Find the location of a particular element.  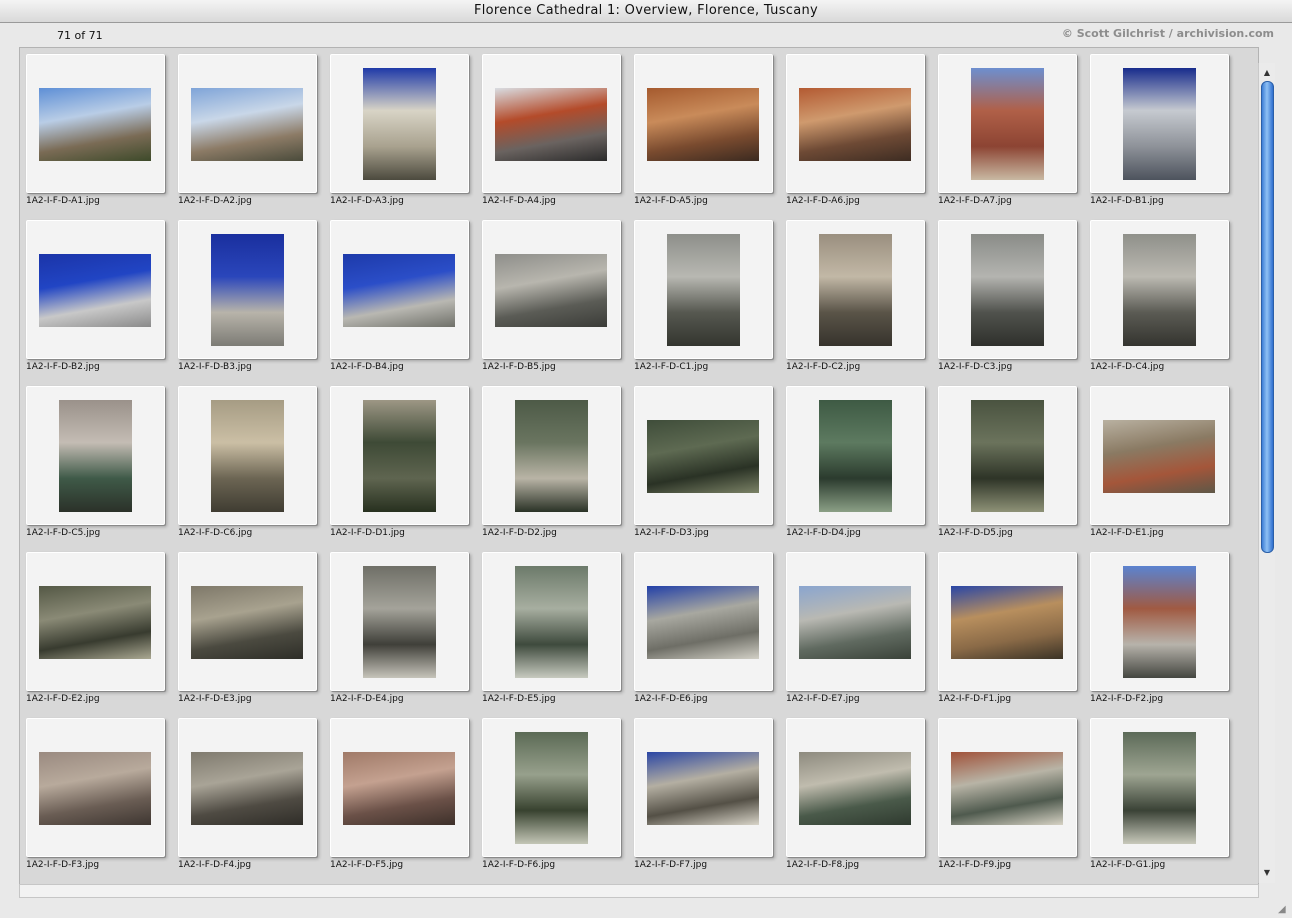

thumbnail-item: 1A2-I-F-D-A4.jpg is located at coordinates (552, 131).